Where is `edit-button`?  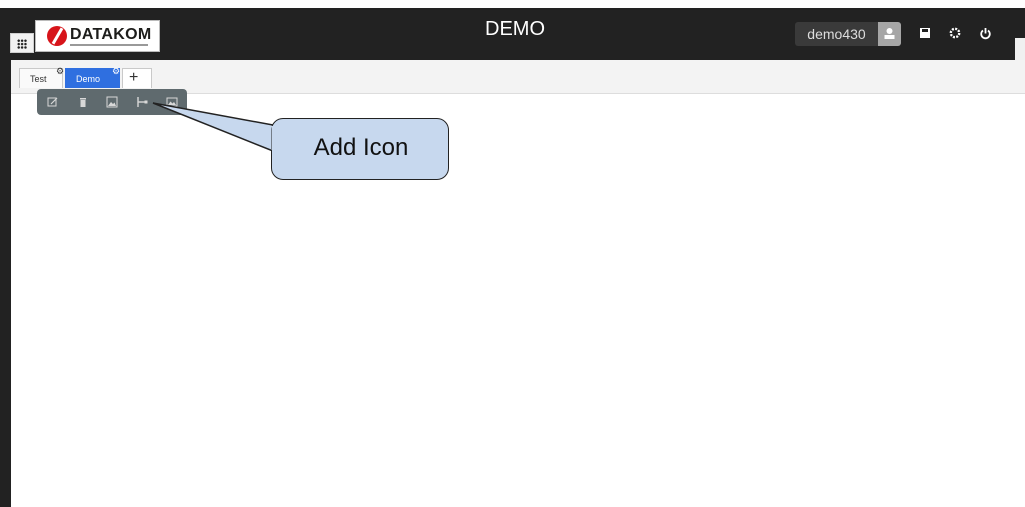 edit-button is located at coordinates (53, 102).